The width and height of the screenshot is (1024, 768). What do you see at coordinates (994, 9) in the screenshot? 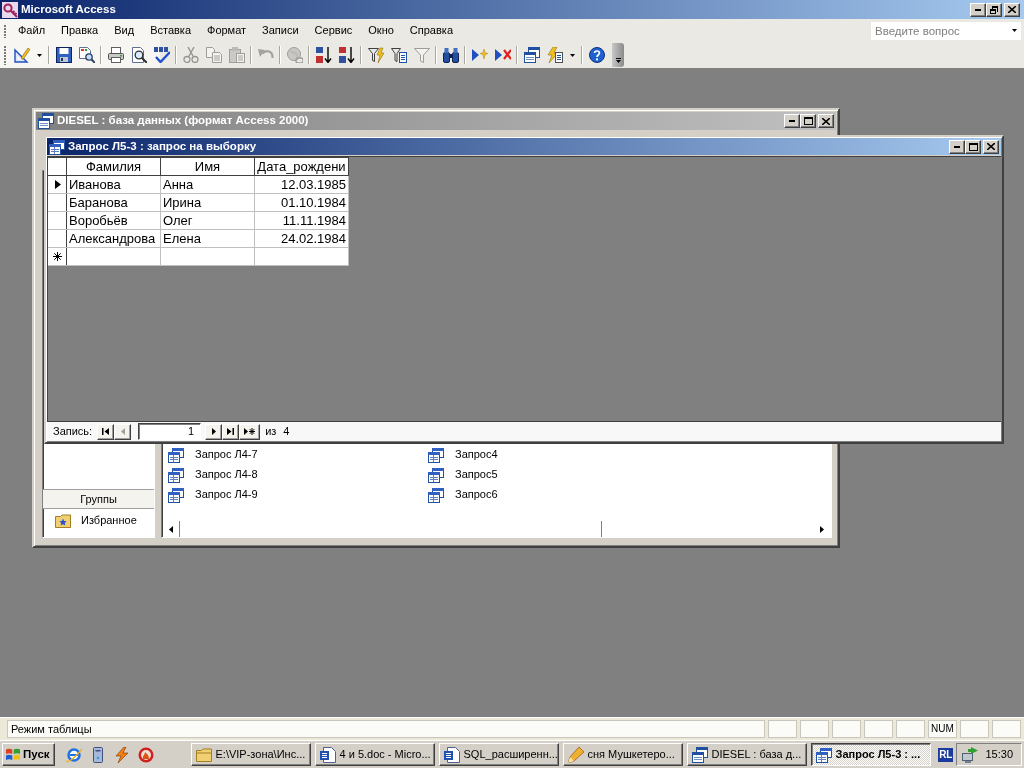
I see `restore-button` at bounding box center [994, 9].